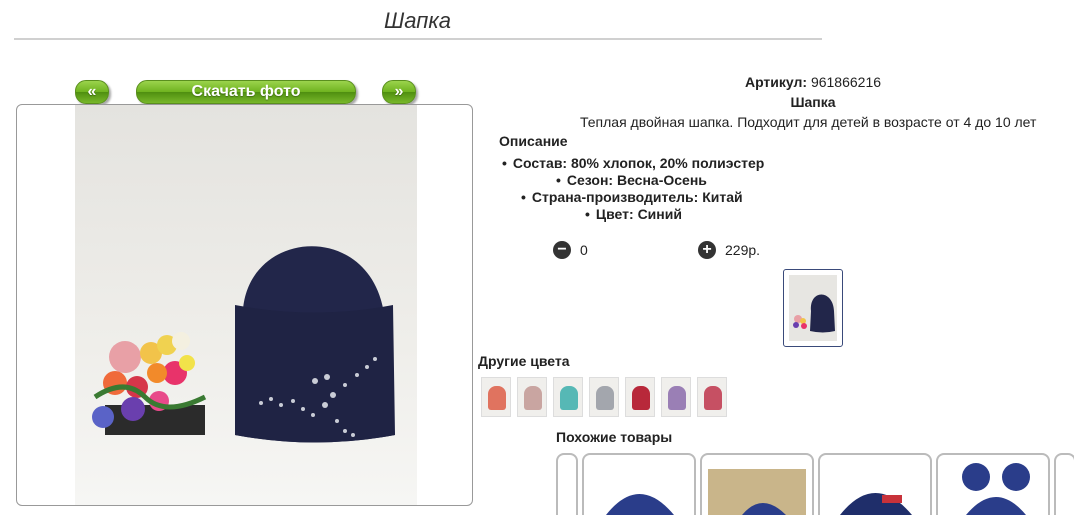  Describe the element at coordinates (813, 102) in the screenshot. I see `product-name: Шапка` at that location.